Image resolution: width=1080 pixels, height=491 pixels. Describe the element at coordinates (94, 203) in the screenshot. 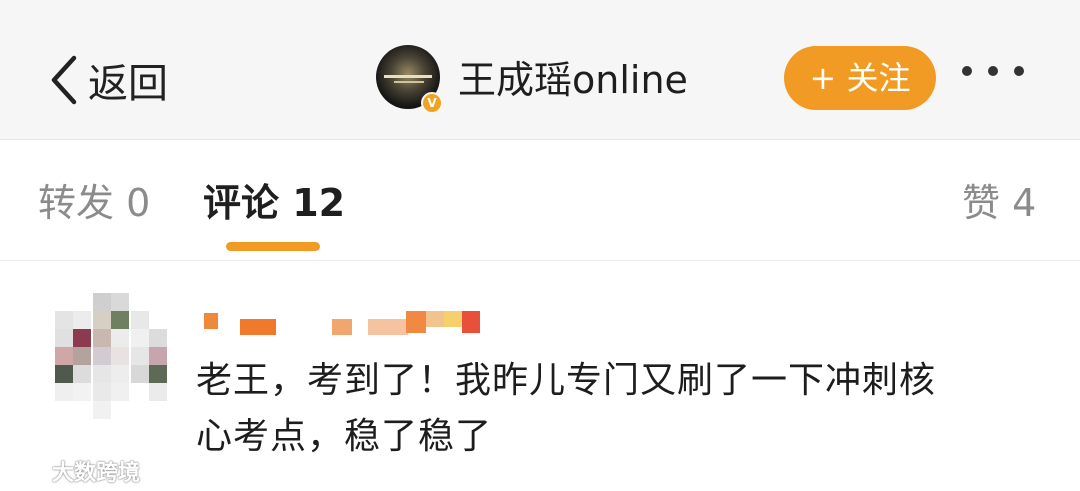

I see `tab-repost: 转发 0` at that location.